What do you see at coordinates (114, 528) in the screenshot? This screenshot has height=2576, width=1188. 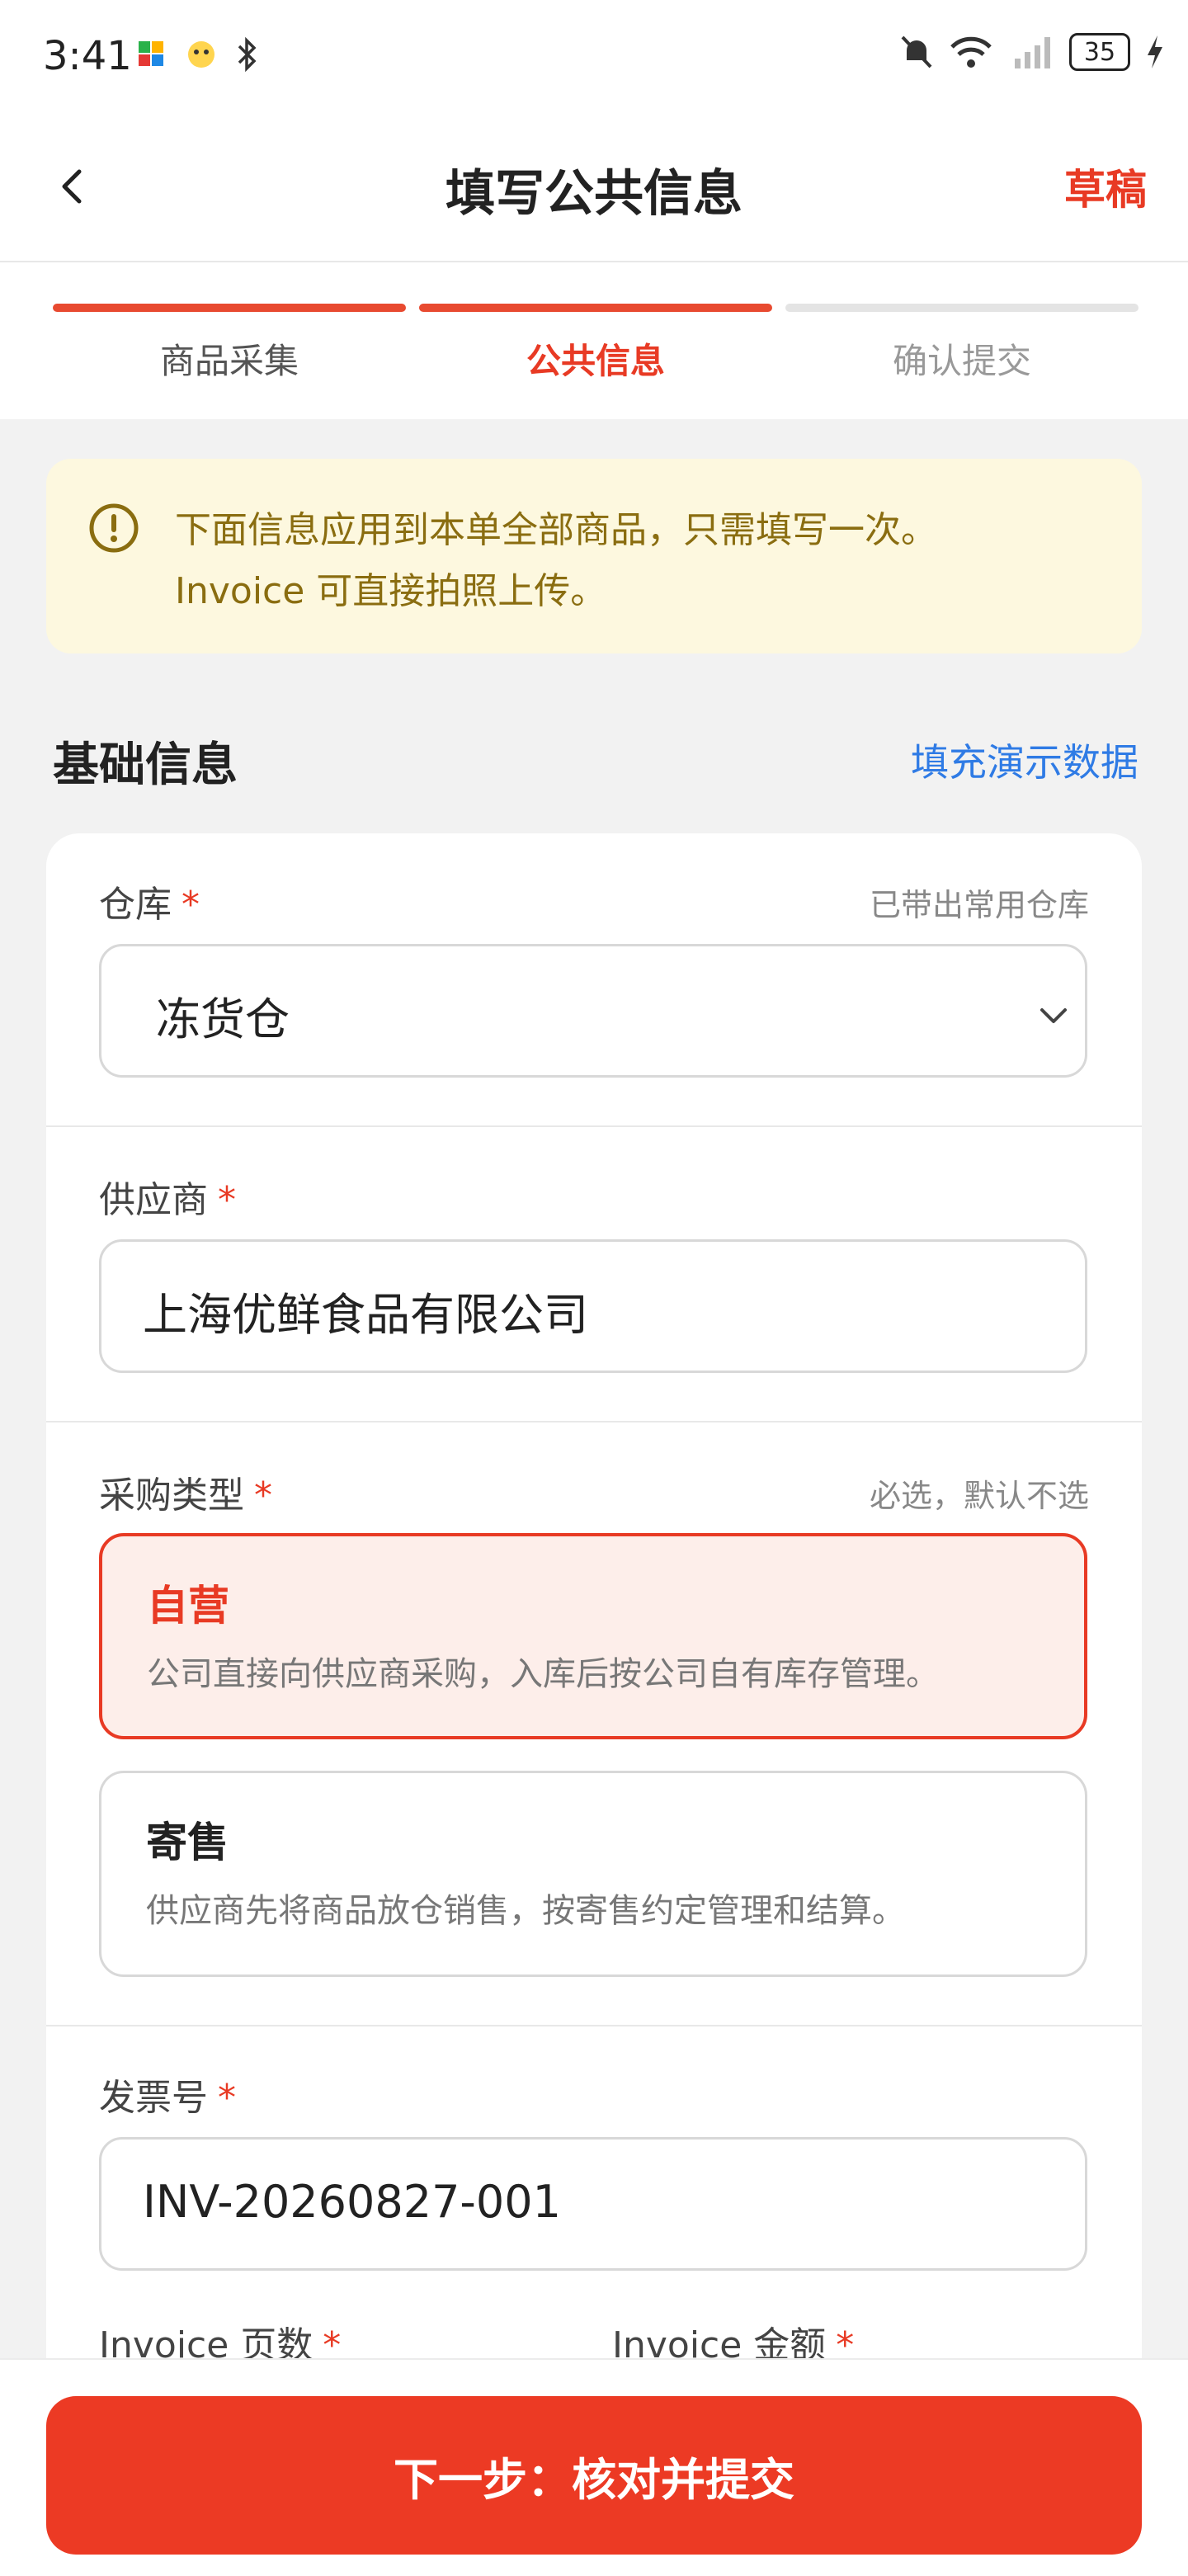 I see `info-icon` at bounding box center [114, 528].